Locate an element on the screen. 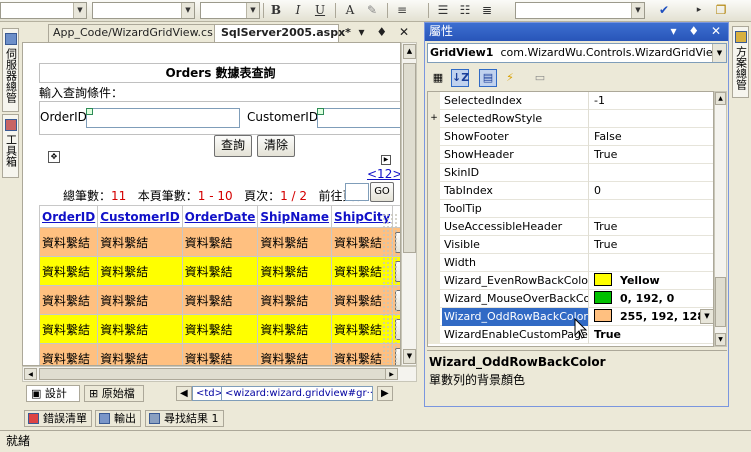  clear-button: 清除 is located at coordinates (276, 146).